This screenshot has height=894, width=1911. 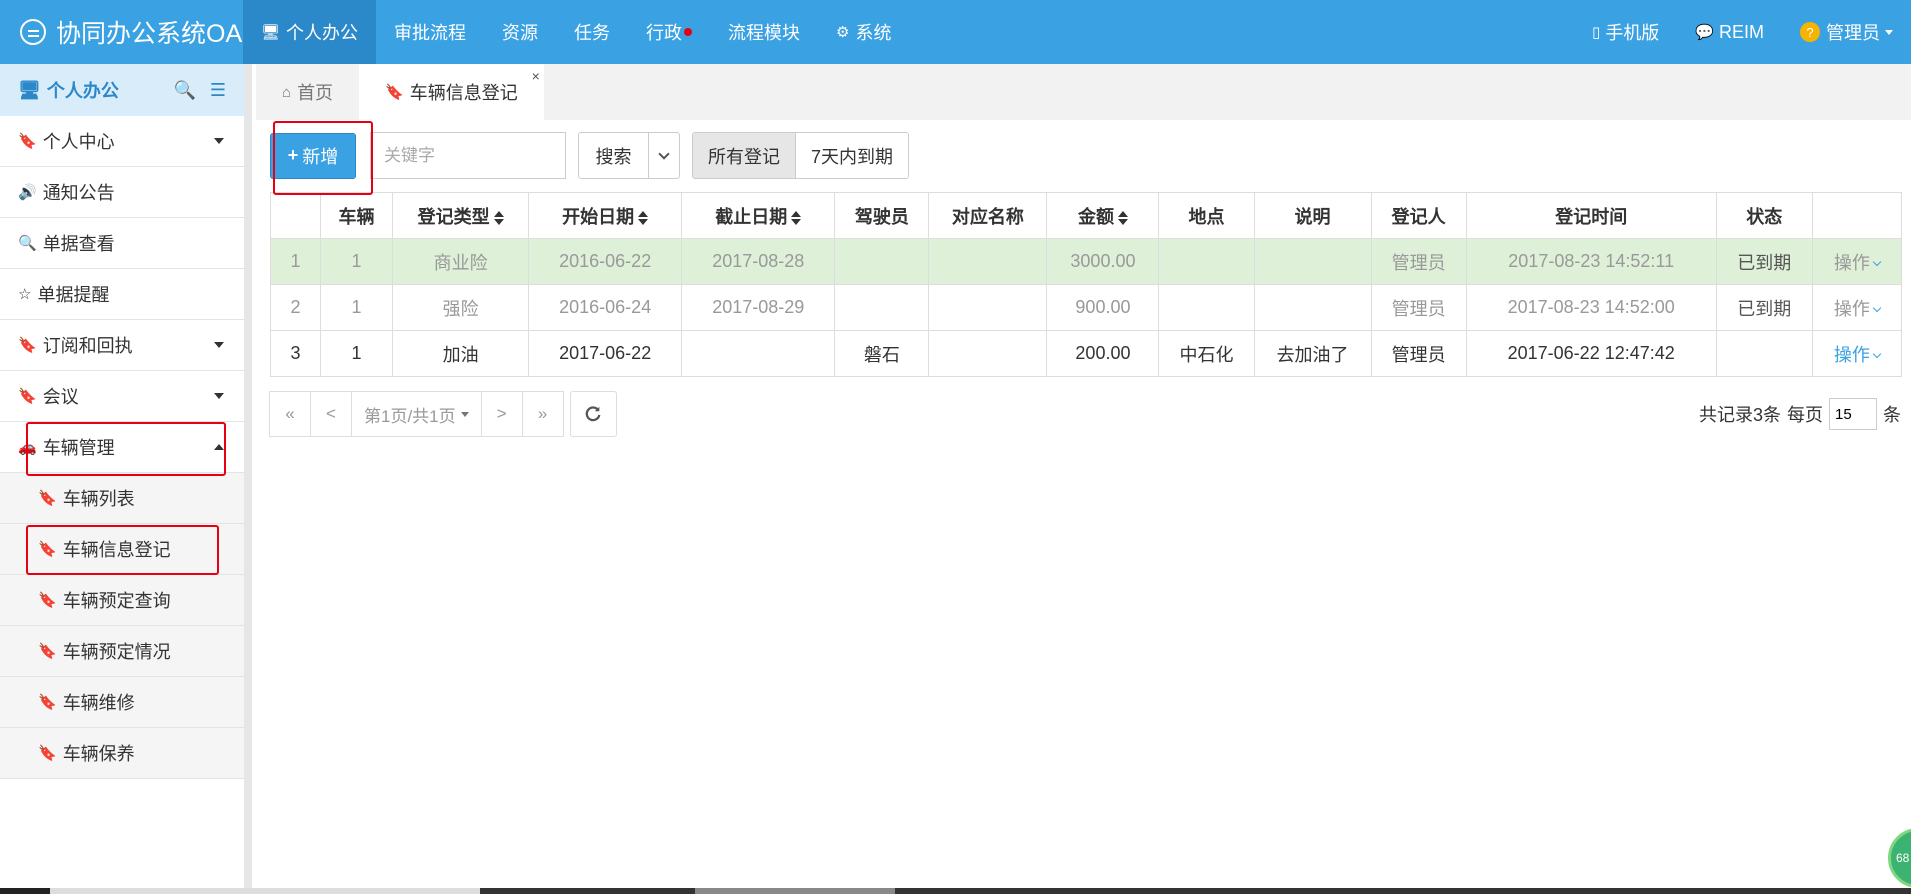 What do you see at coordinates (271, 32) in the screenshot?
I see `monitor-icon: 🖥` at bounding box center [271, 32].